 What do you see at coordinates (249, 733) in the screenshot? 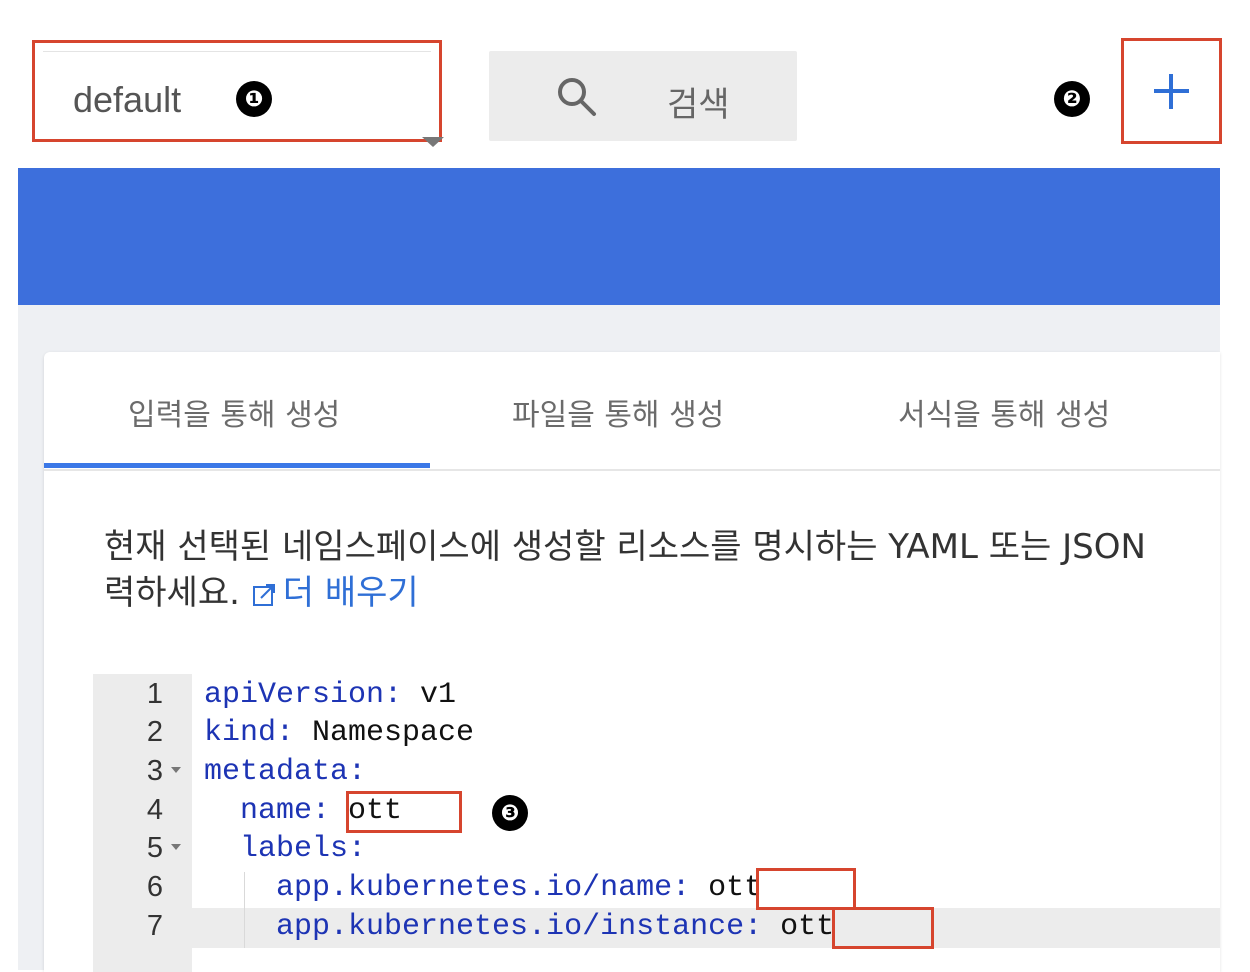
I see `yaml-key: kind:` at bounding box center [249, 733].